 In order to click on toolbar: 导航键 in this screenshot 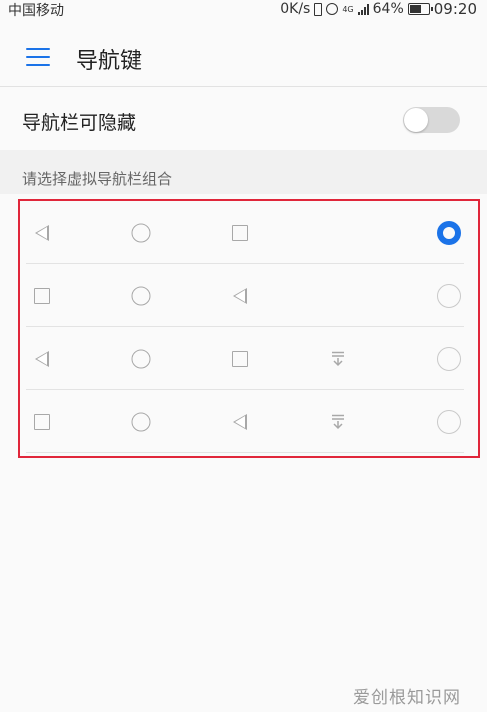, I will do `click(243, 56)`.